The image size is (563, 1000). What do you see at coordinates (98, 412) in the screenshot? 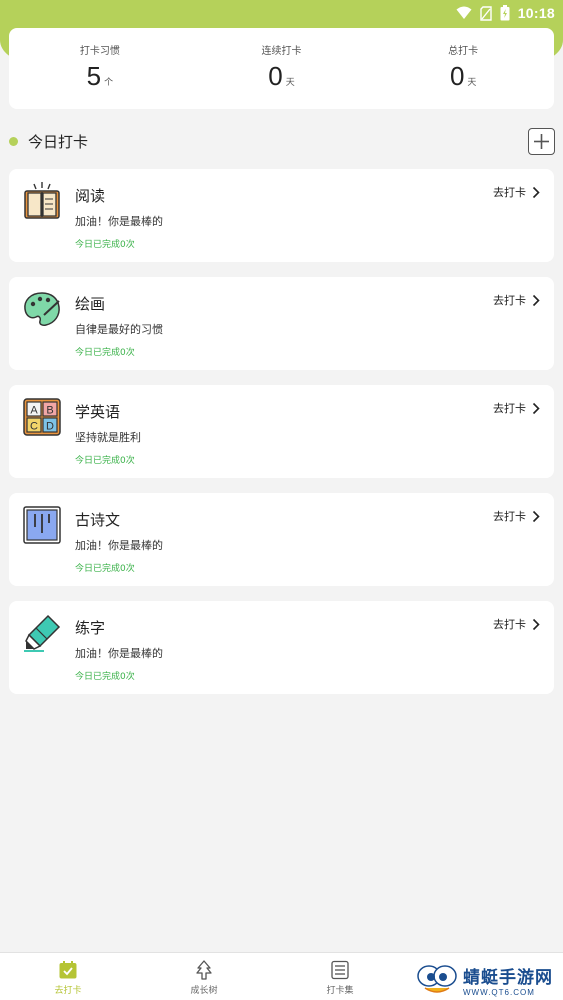
I see `habit-name: 学英语` at bounding box center [98, 412].